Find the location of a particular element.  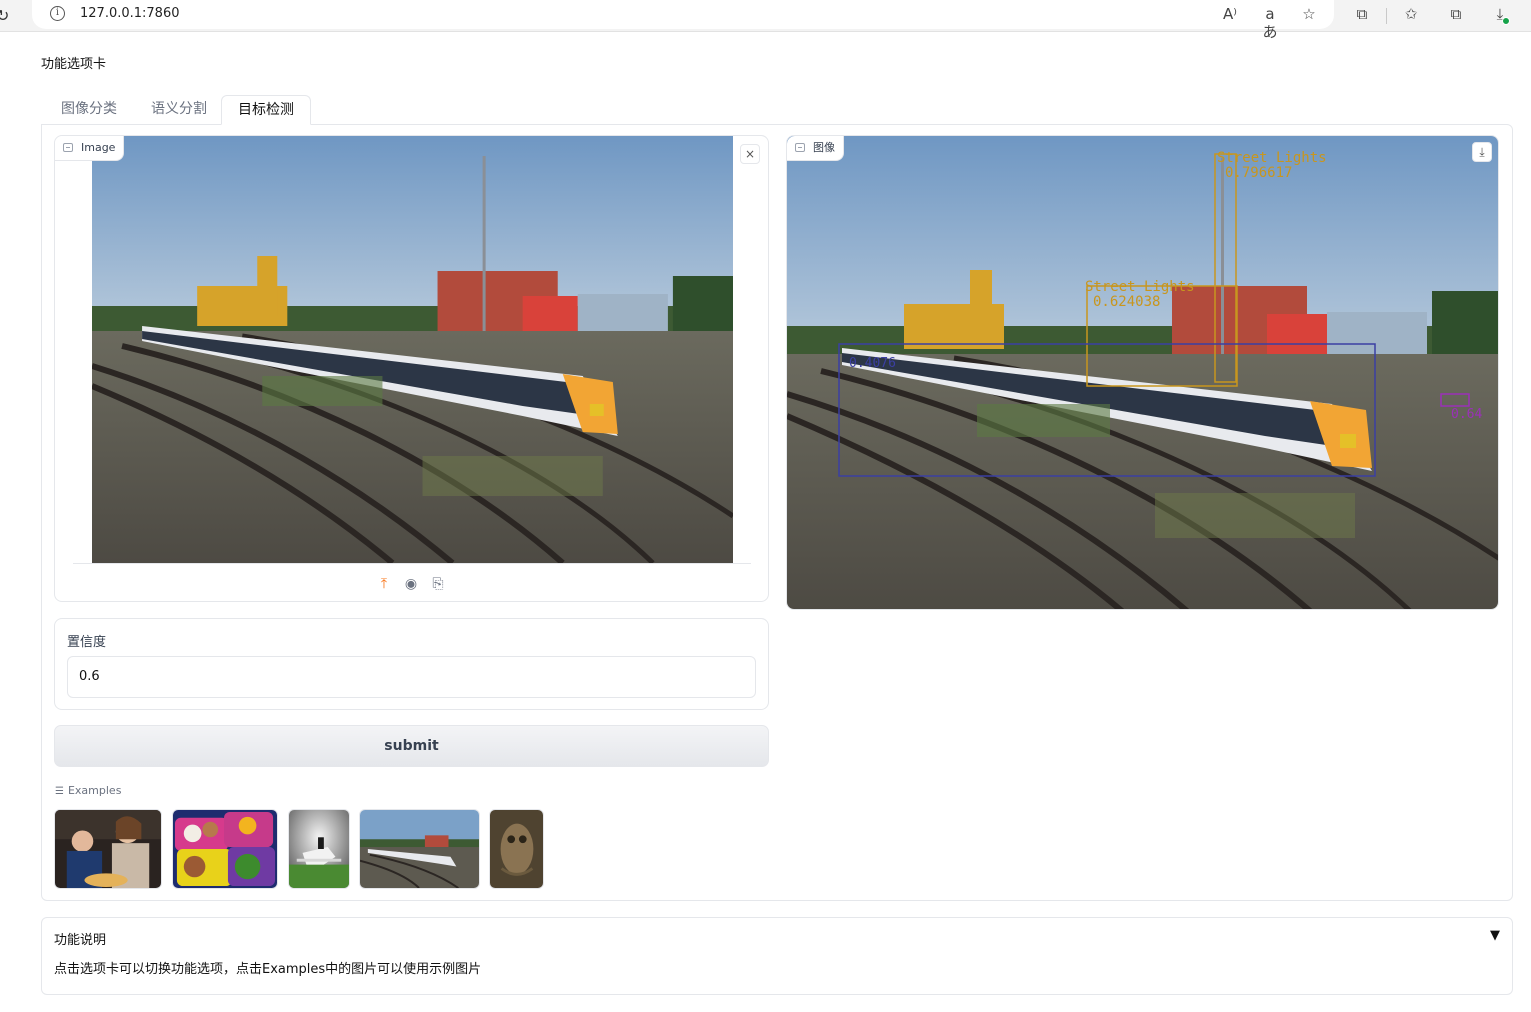

bento-lunch-thumb is located at coordinates (225, 849).